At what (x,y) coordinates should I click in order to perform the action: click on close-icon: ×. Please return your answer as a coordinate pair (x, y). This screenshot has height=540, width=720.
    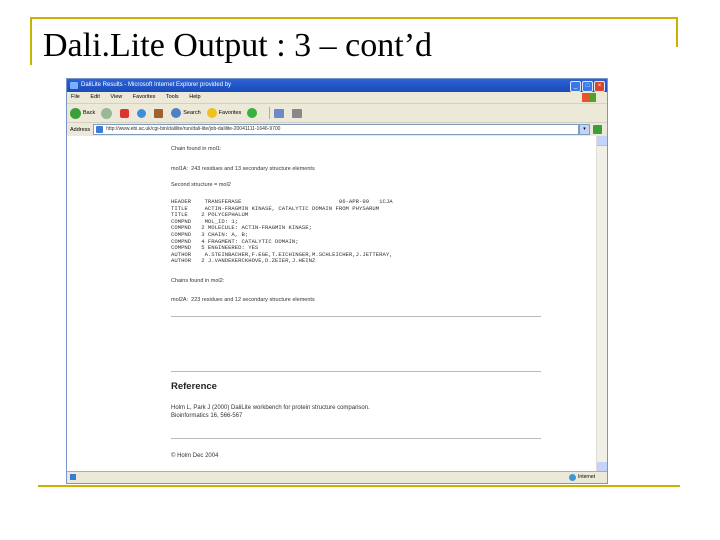
    Looking at the image, I should click on (599, 86).